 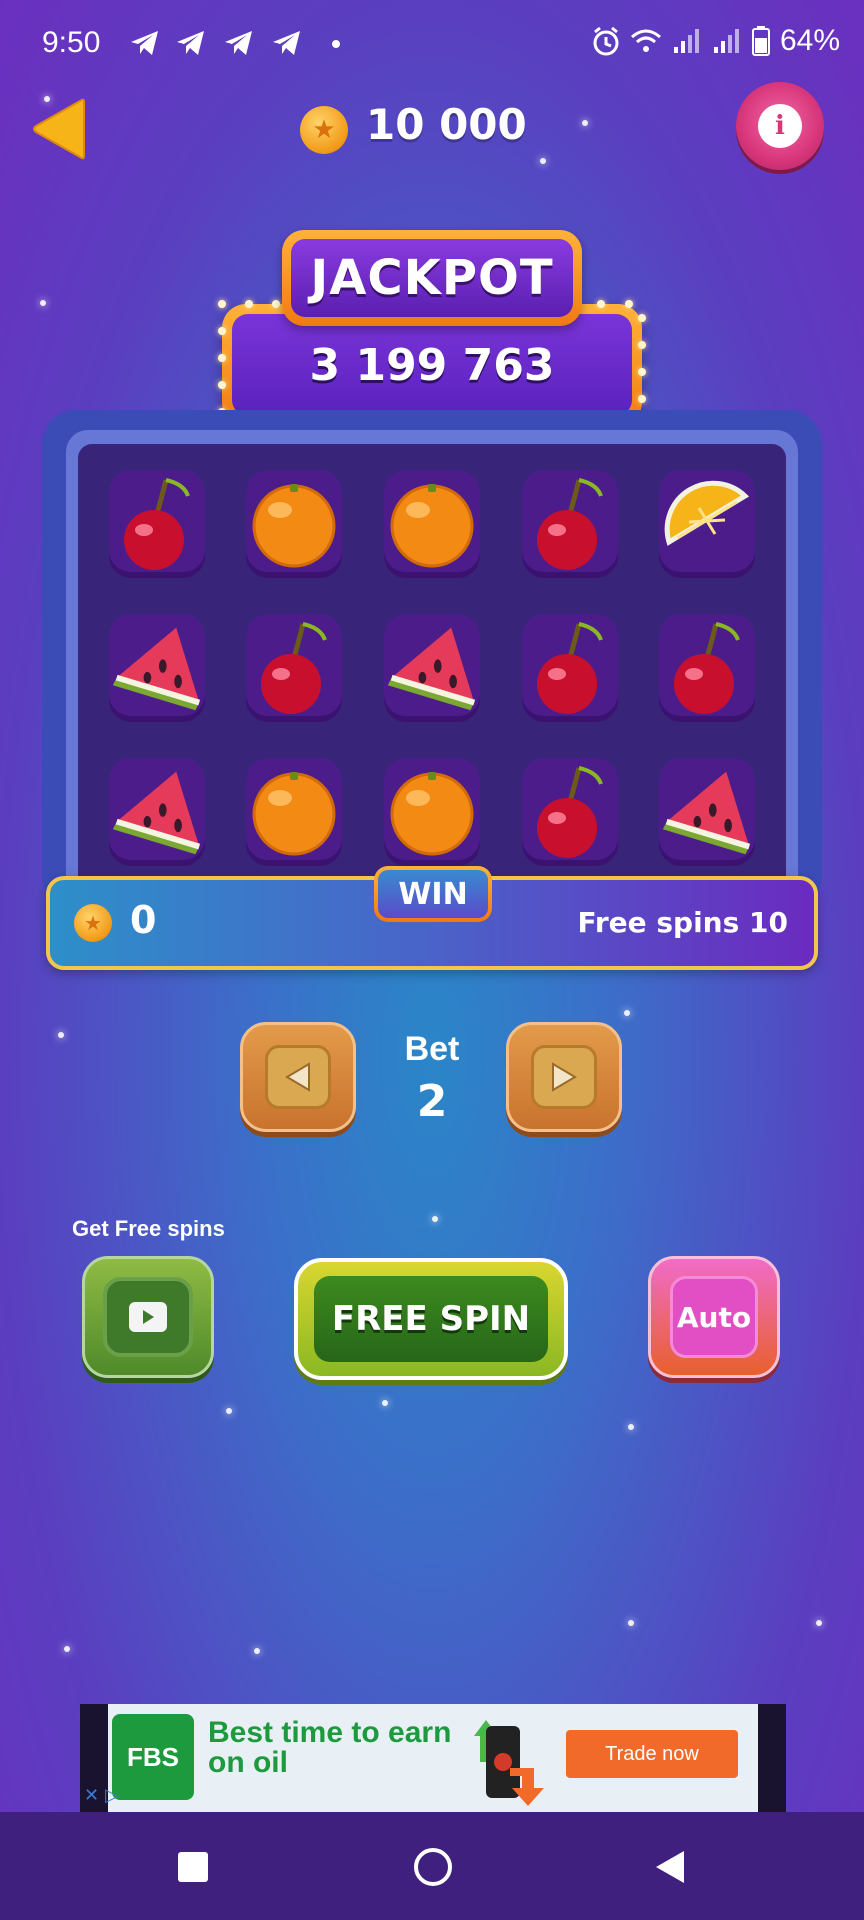 I want to click on info-button: i, so click(x=780, y=126).